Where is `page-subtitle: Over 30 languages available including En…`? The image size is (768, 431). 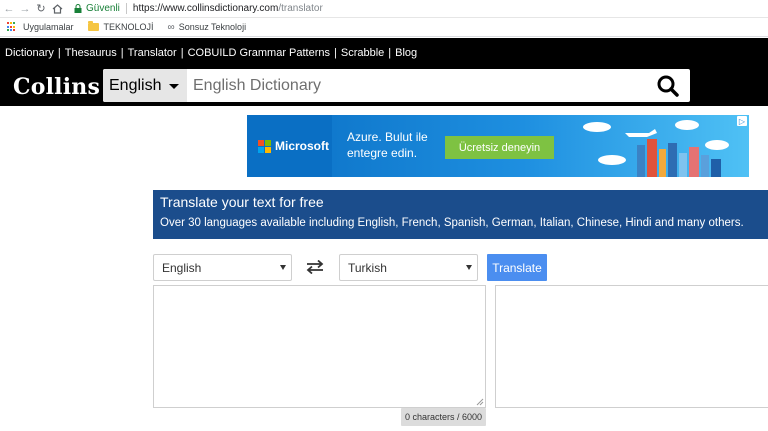
page-subtitle: Over 30 languages available including En… is located at coordinates (452, 223).